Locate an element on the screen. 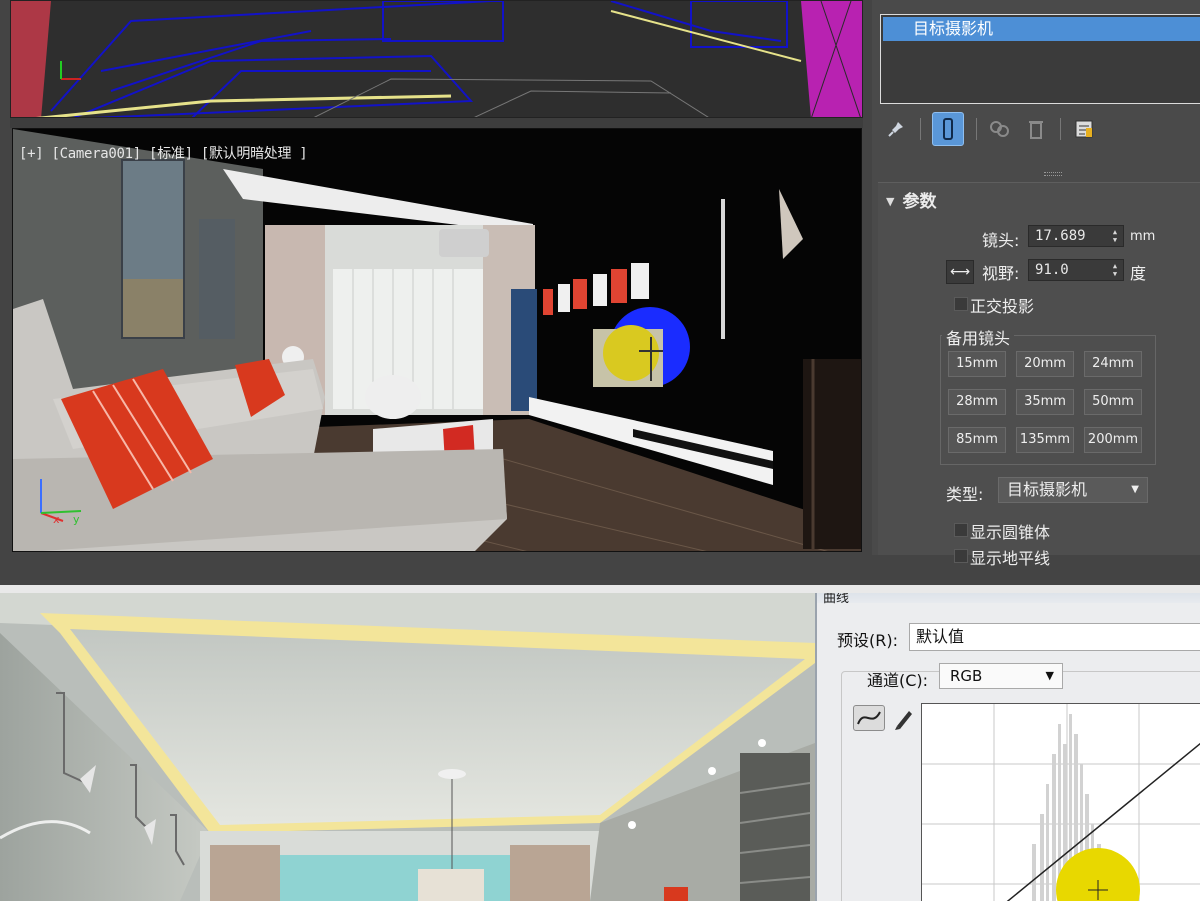  preset-label: 预设(R): is located at coordinates (867, 640).